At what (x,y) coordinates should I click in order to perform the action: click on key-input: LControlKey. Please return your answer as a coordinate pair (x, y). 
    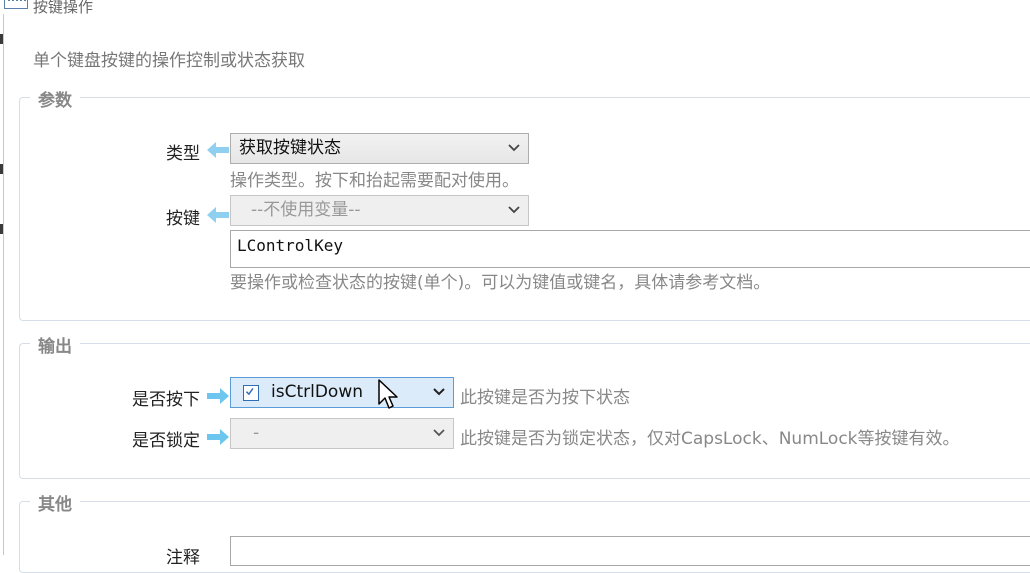
    Looking at the image, I should click on (630, 249).